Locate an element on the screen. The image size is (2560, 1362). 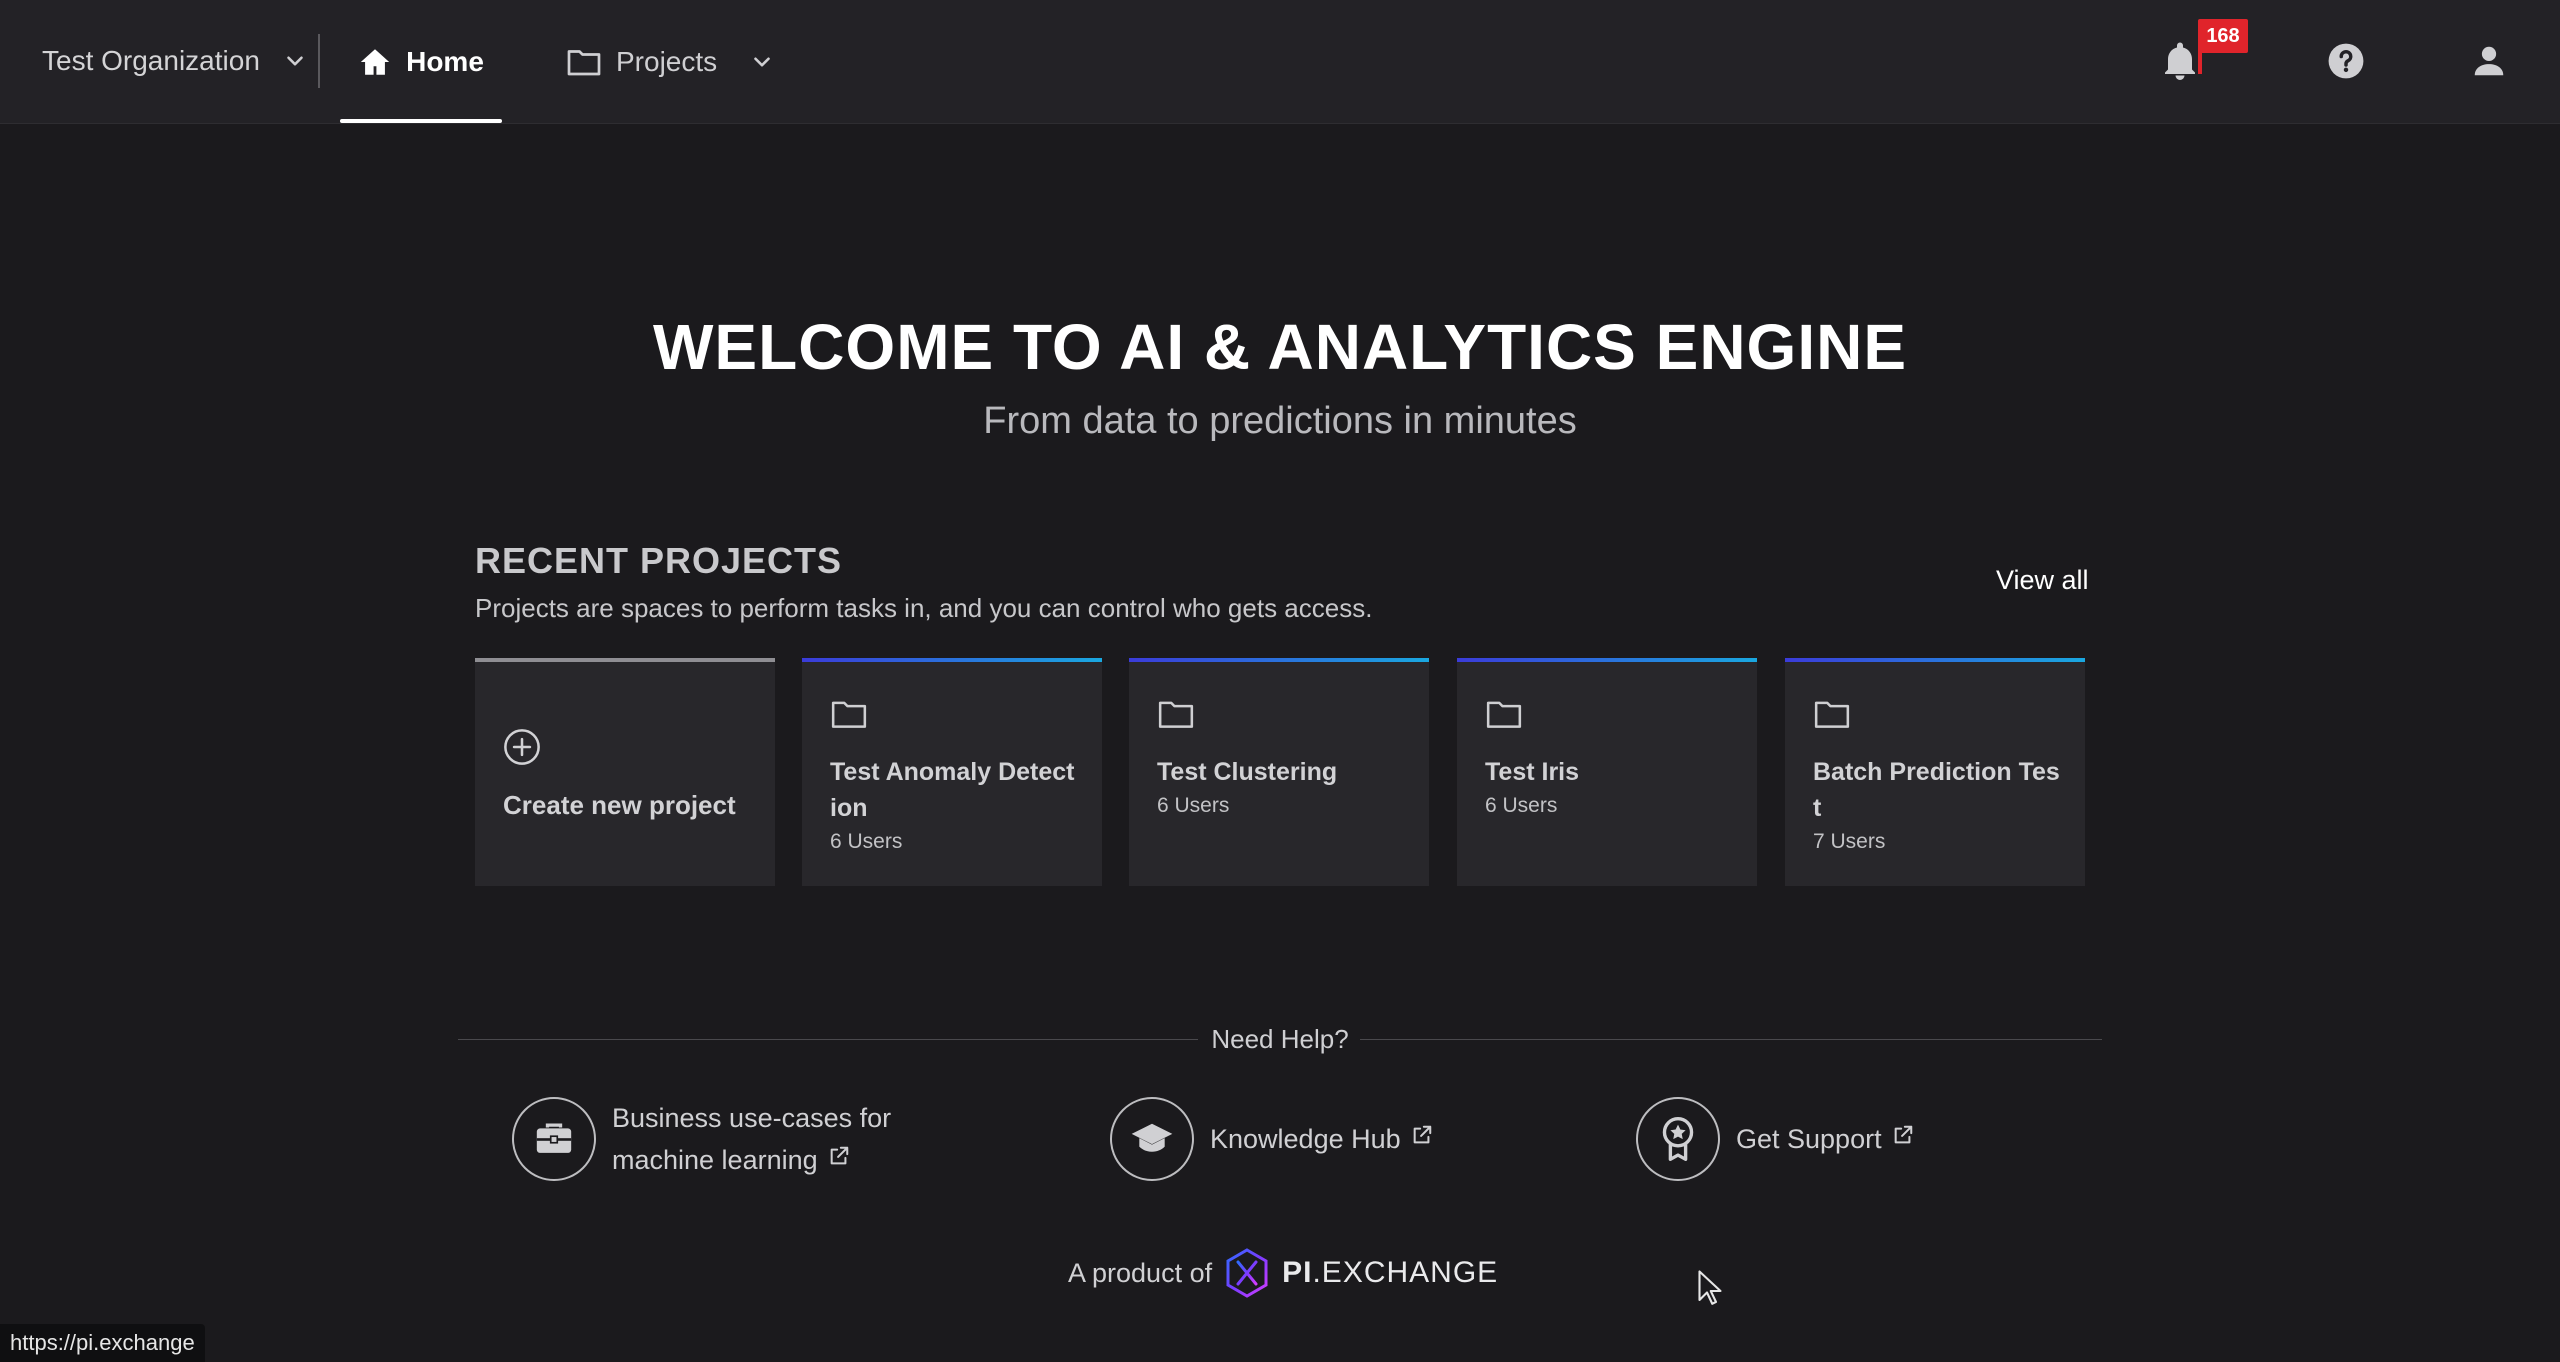
business-use-cases-line1: Business use-cases for is located at coordinates (752, 1118).